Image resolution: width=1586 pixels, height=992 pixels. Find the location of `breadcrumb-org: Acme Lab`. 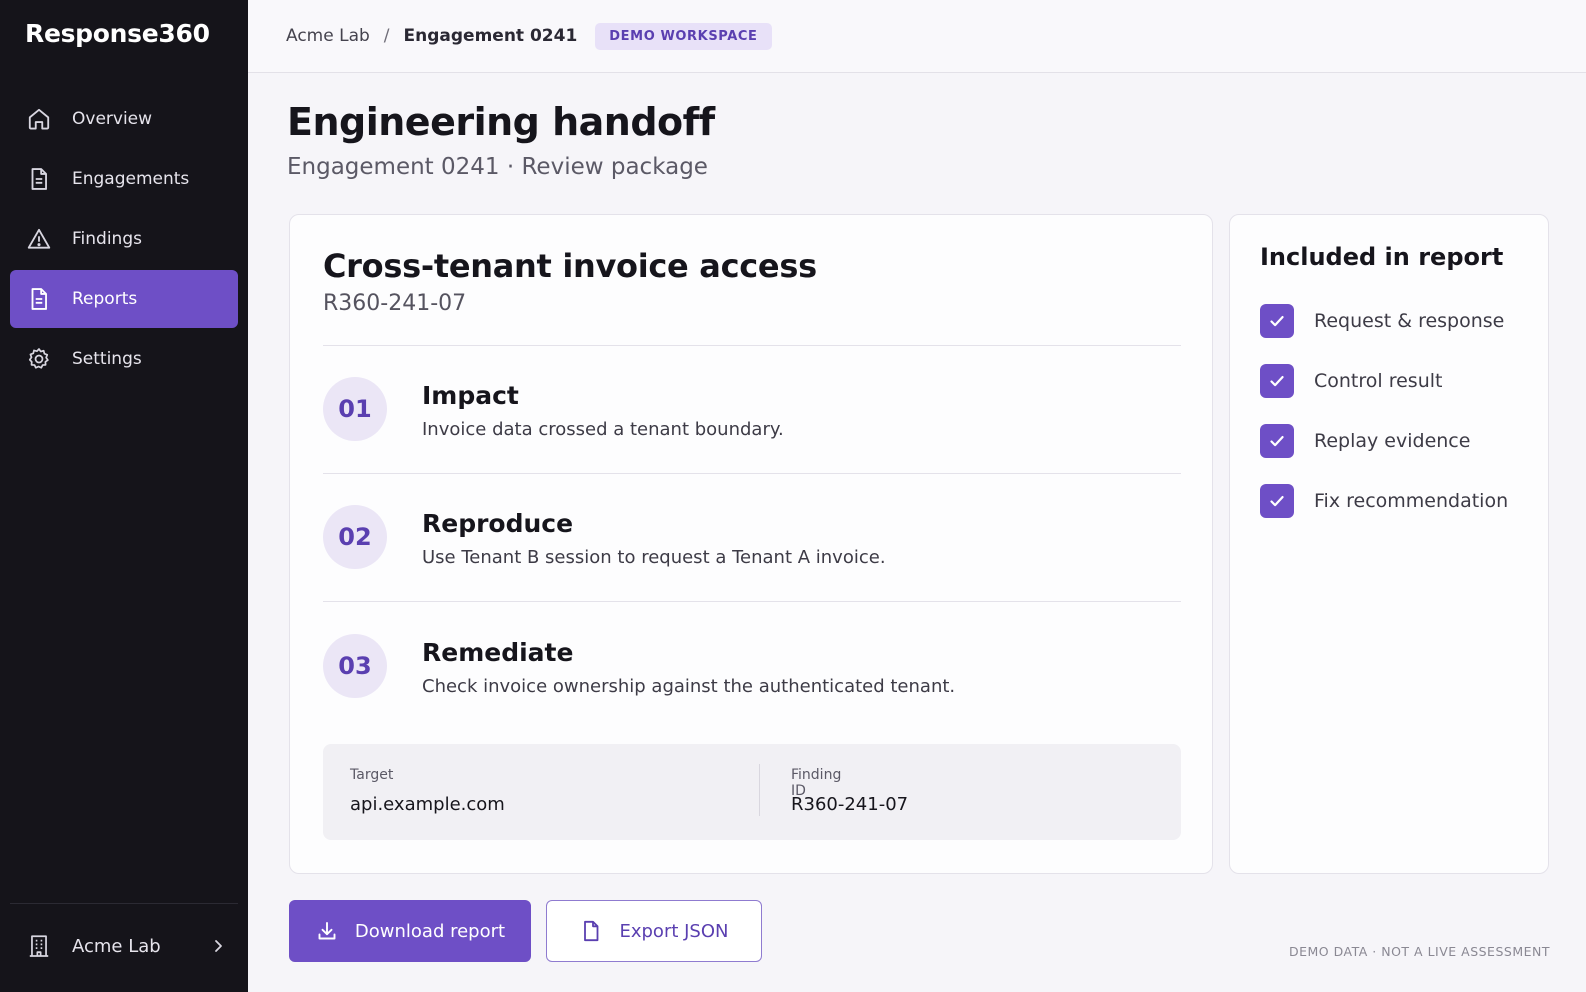

breadcrumb-org: Acme Lab is located at coordinates (328, 36).